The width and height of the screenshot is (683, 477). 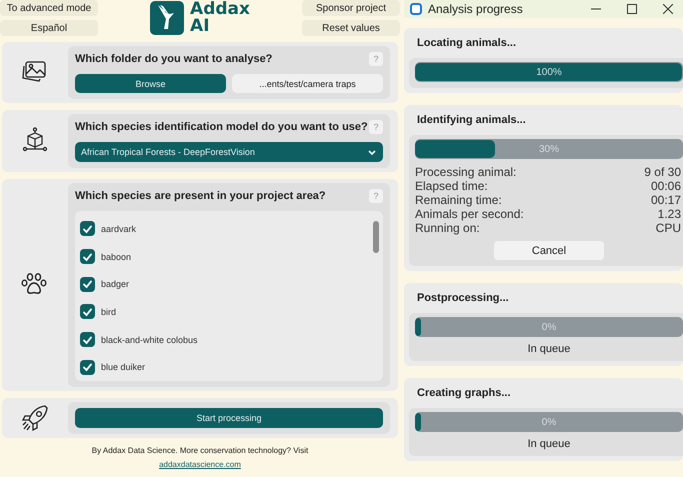 What do you see at coordinates (451, 186) in the screenshot?
I see `detail-label: Elapsed time:` at bounding box center [451, 186].